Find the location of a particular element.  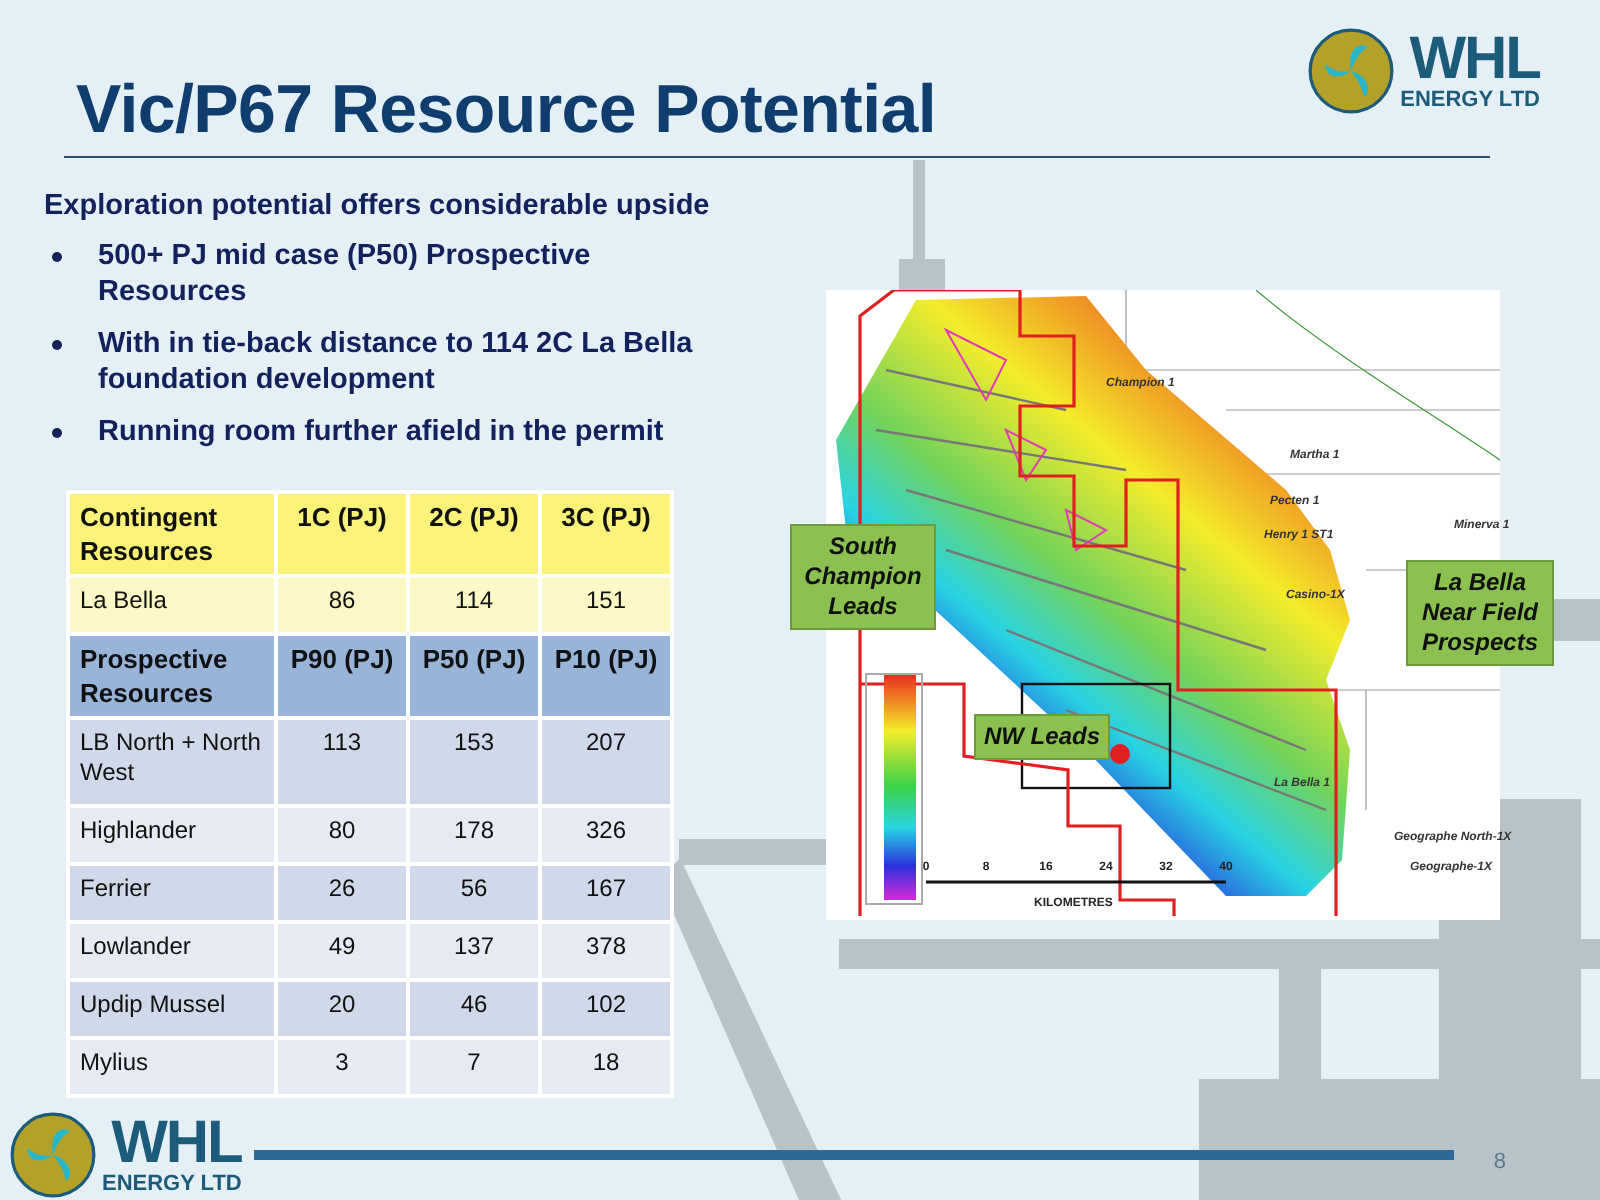

intro-text: Exploration potential offers considerable upside is located at coordinates (378, 205).